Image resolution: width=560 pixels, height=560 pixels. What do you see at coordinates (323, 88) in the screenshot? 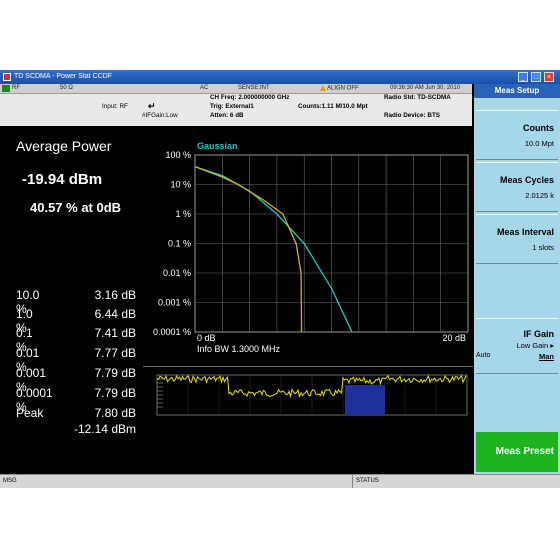
I see `warning-icon` at bounding box center [323, 88].